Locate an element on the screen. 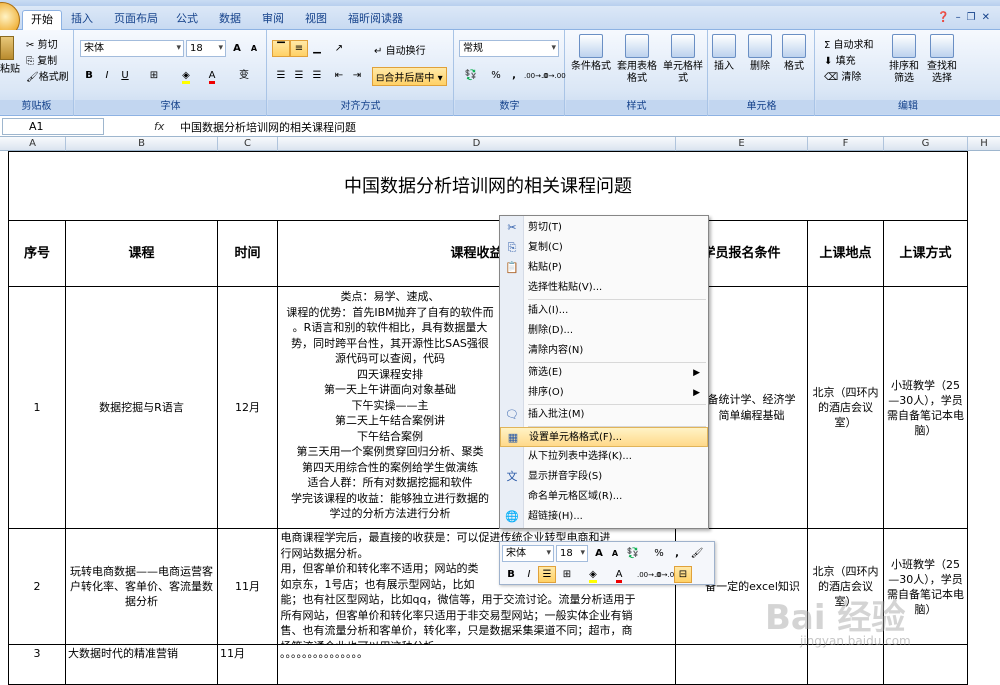 The width and height of the screenshot is (1000, 685). restore-icon: ❐ is located at coordinates (974, 17).